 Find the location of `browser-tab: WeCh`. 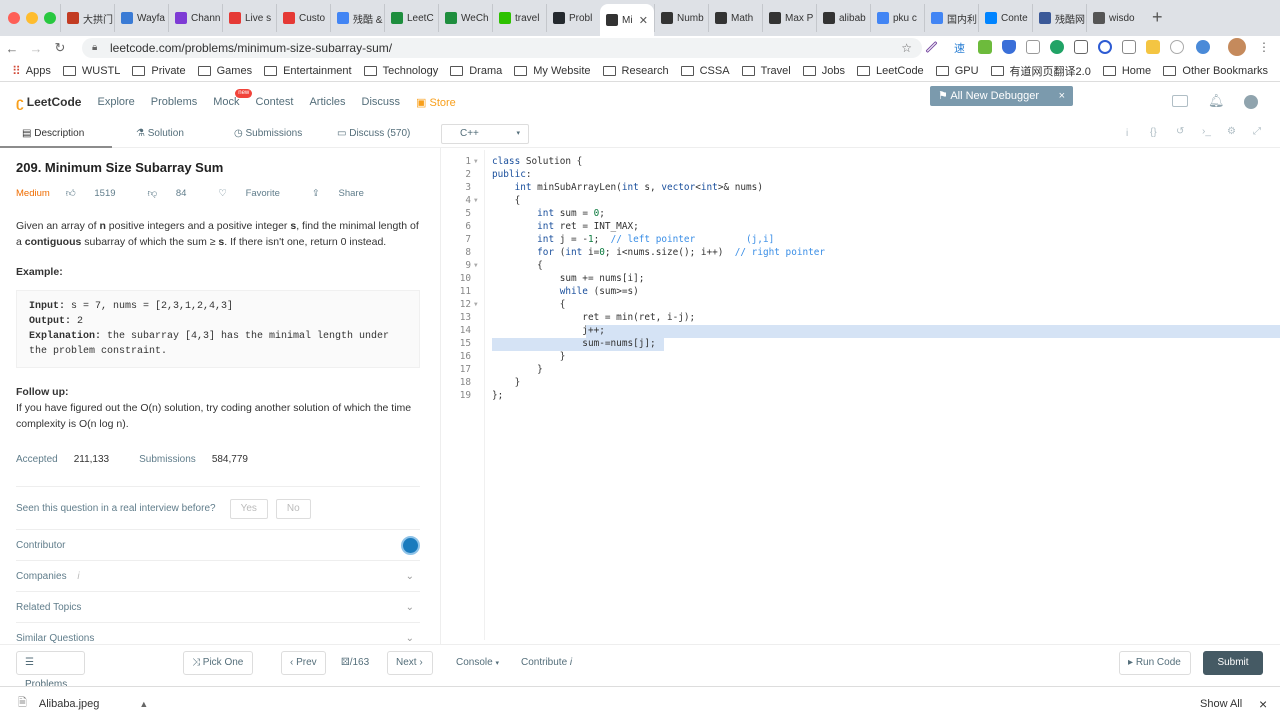

browser-tab: WeCh is located at coordinates (465, 18).